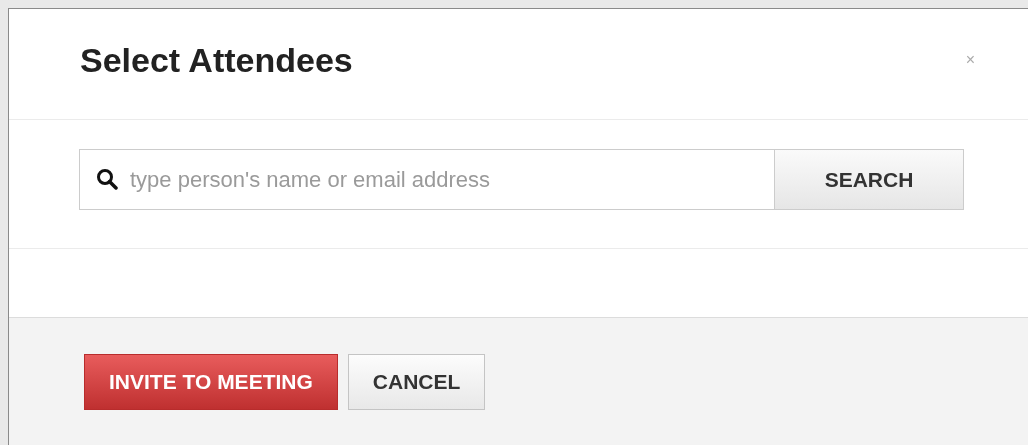 This screenshot has width=1028, height=445. Describe the element at coordinates (216, 60) in the screenshot. I see `dialog-title: Select Attendees` at that location.